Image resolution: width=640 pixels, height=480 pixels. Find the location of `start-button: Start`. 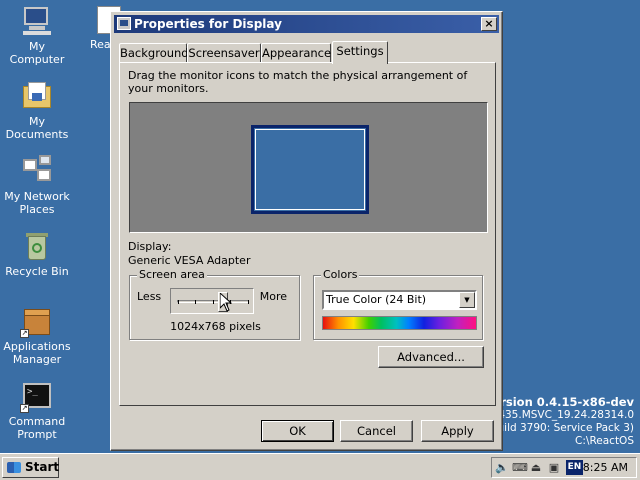

start-button: Start is located at coordinates (30, 467).